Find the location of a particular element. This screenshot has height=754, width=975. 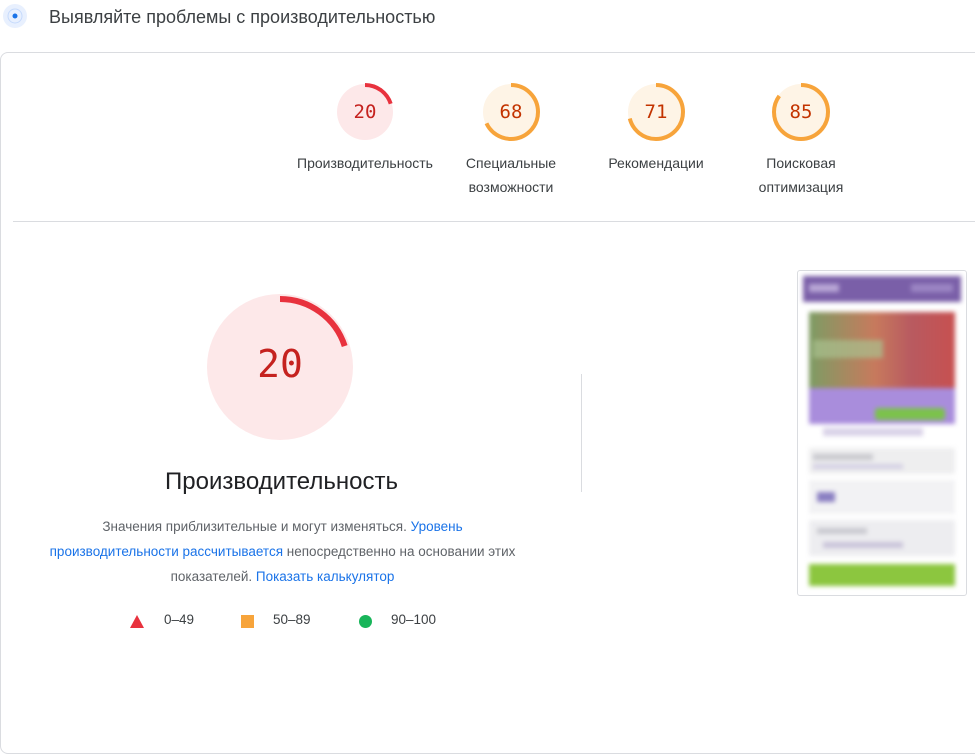

section-header: Выявляйте проблемы с производительностью is located at coordinates (487, 20).